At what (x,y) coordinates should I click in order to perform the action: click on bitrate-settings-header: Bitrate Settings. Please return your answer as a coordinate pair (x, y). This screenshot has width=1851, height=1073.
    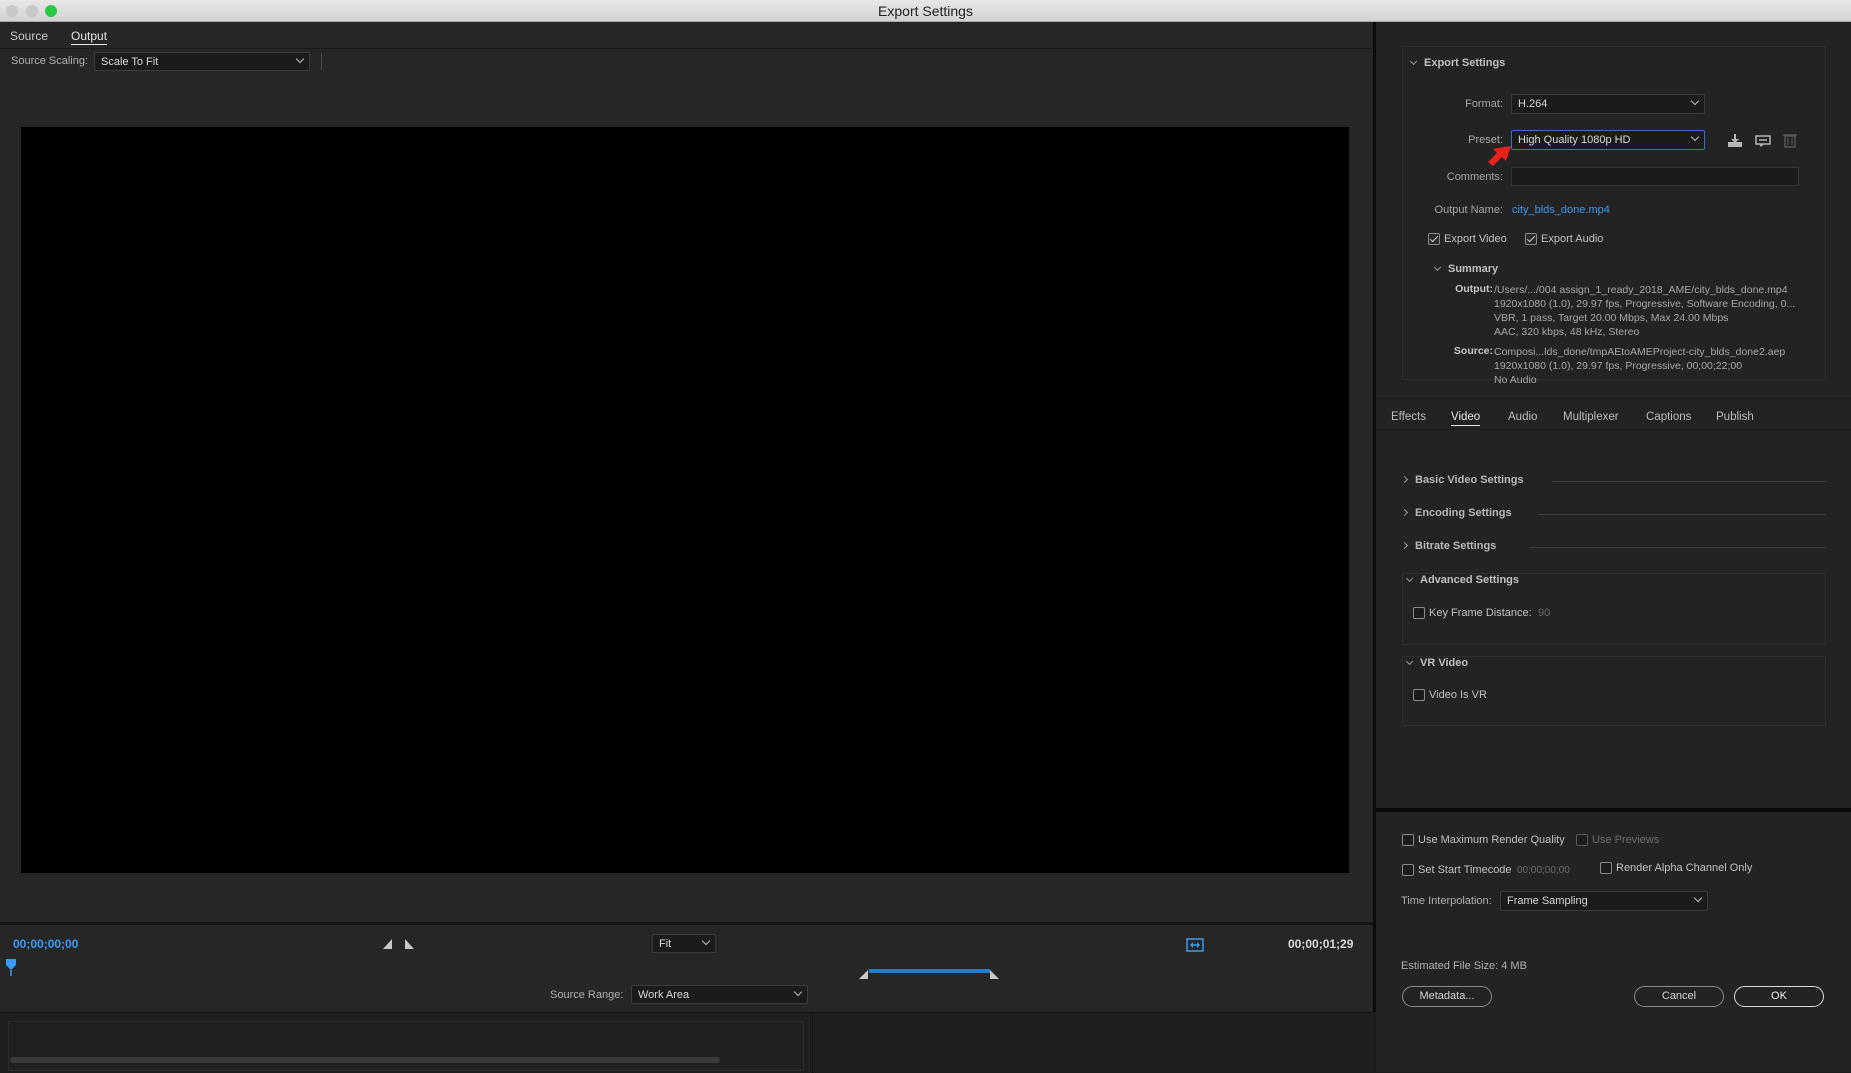
    Looking at the image, I should click on (1613, 546).